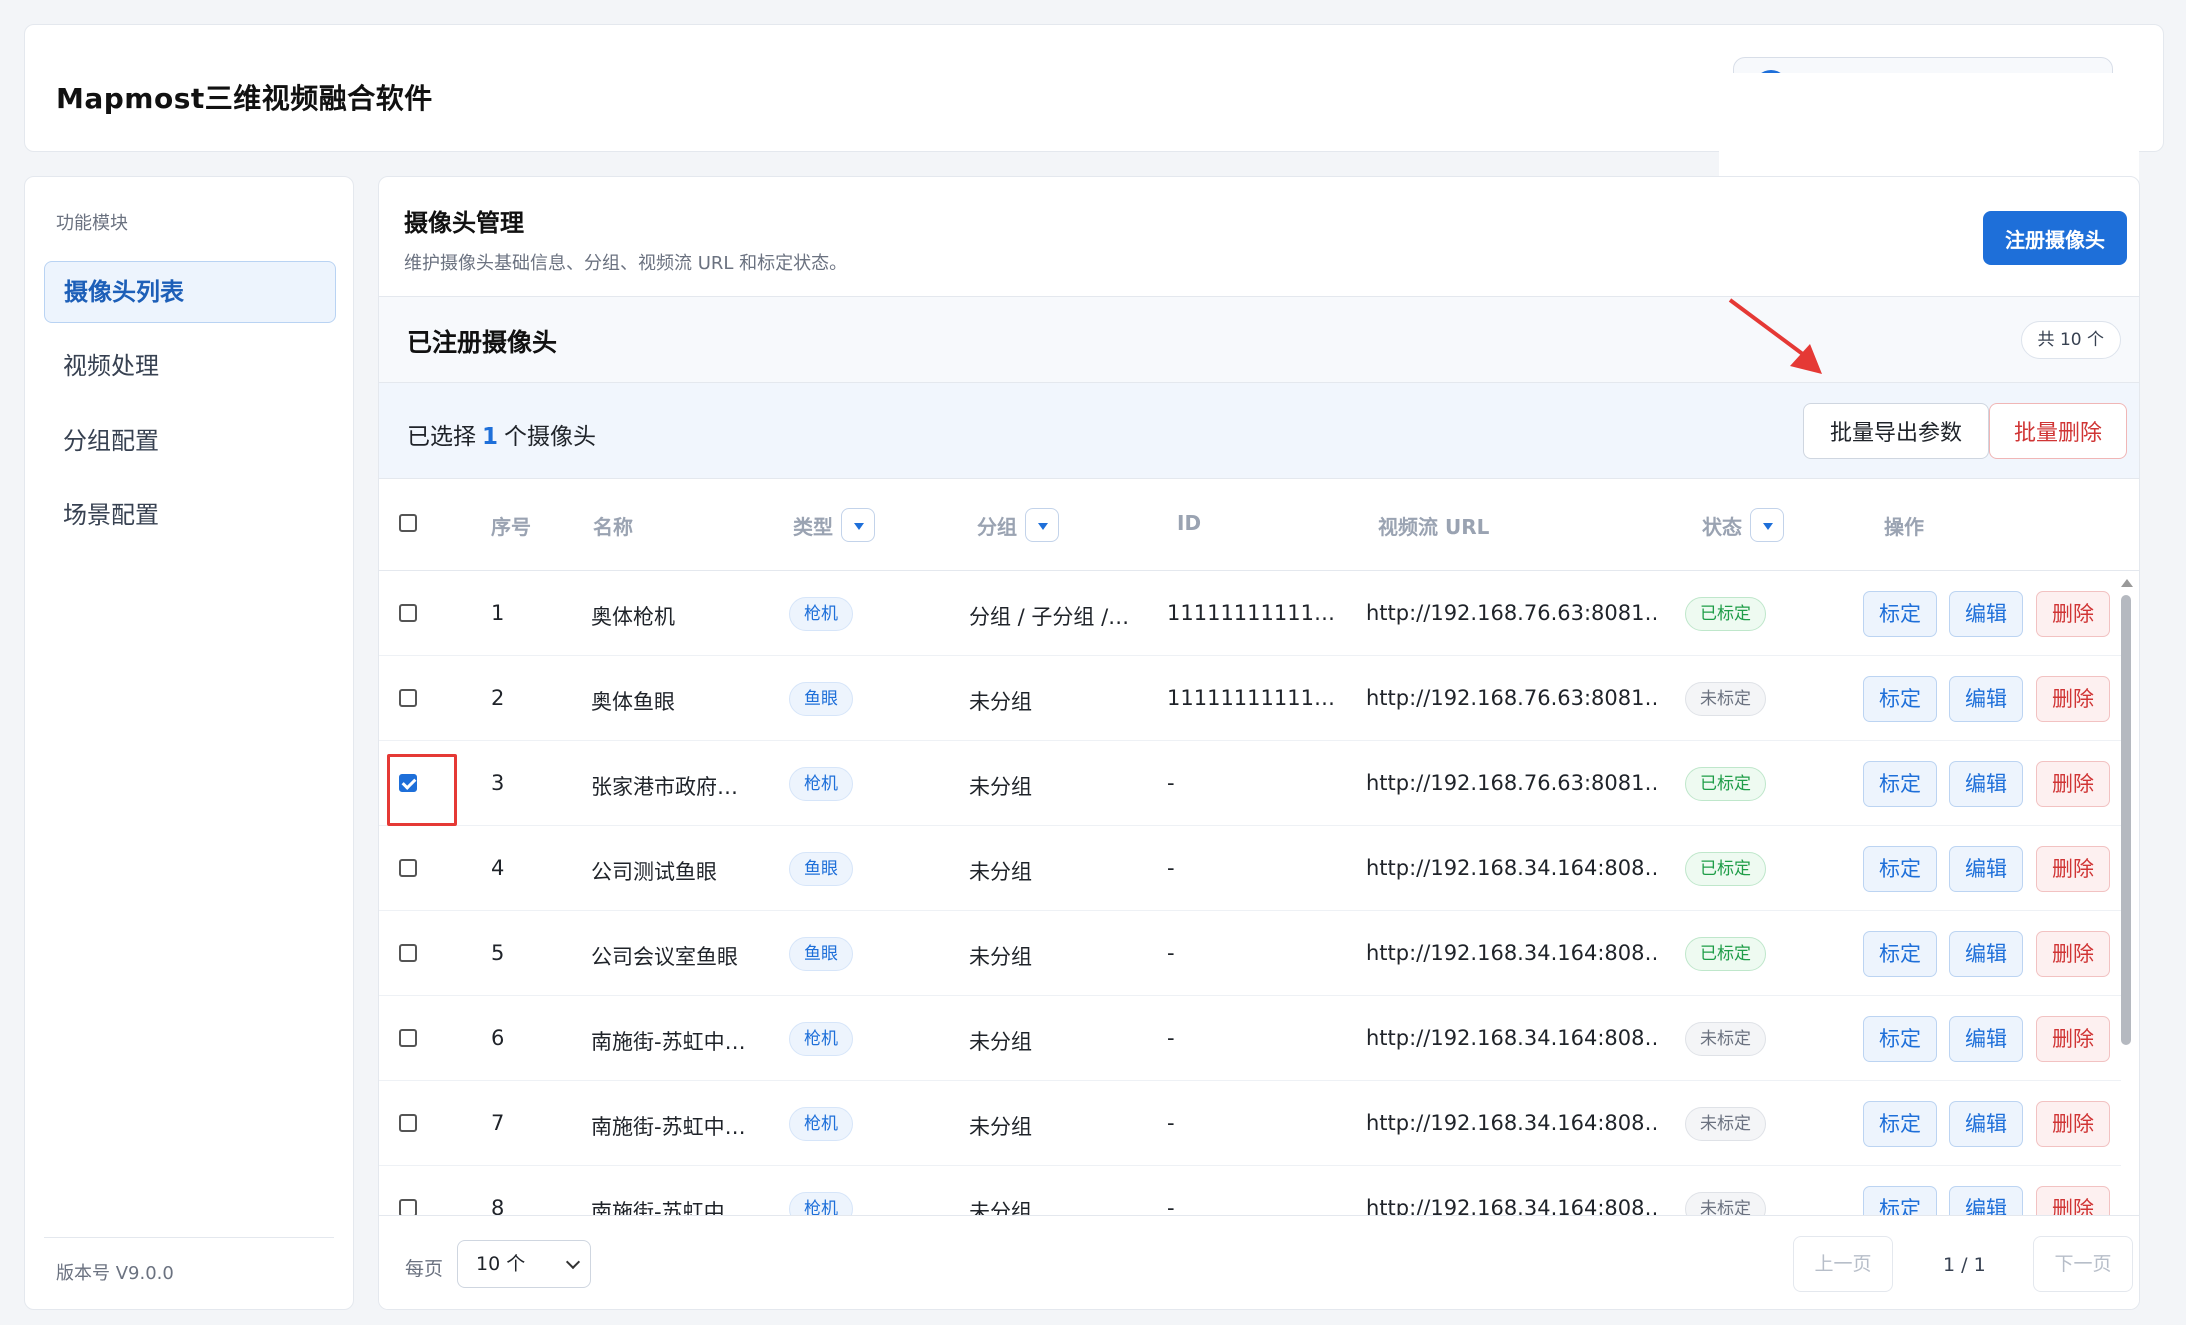  What do you see at coordinates (2055, 238) in the screenshot?
I see `register-camera-button: 注册摄像头` at bounding box center [2055, 238].